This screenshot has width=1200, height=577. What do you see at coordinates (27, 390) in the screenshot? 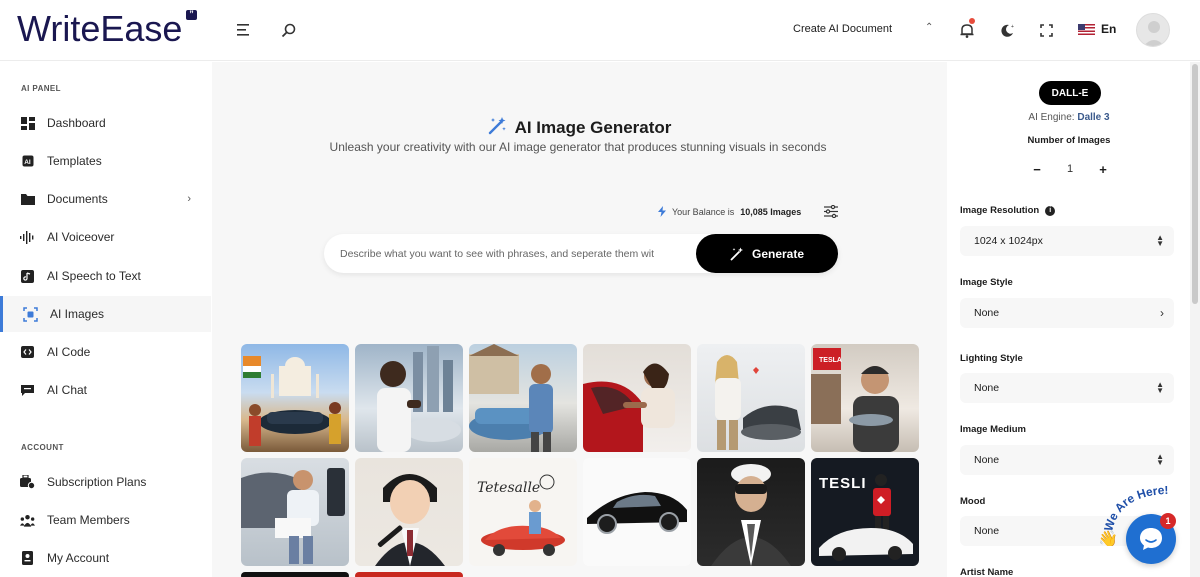
I see `chat-icon` at bounding box center [27, 390].